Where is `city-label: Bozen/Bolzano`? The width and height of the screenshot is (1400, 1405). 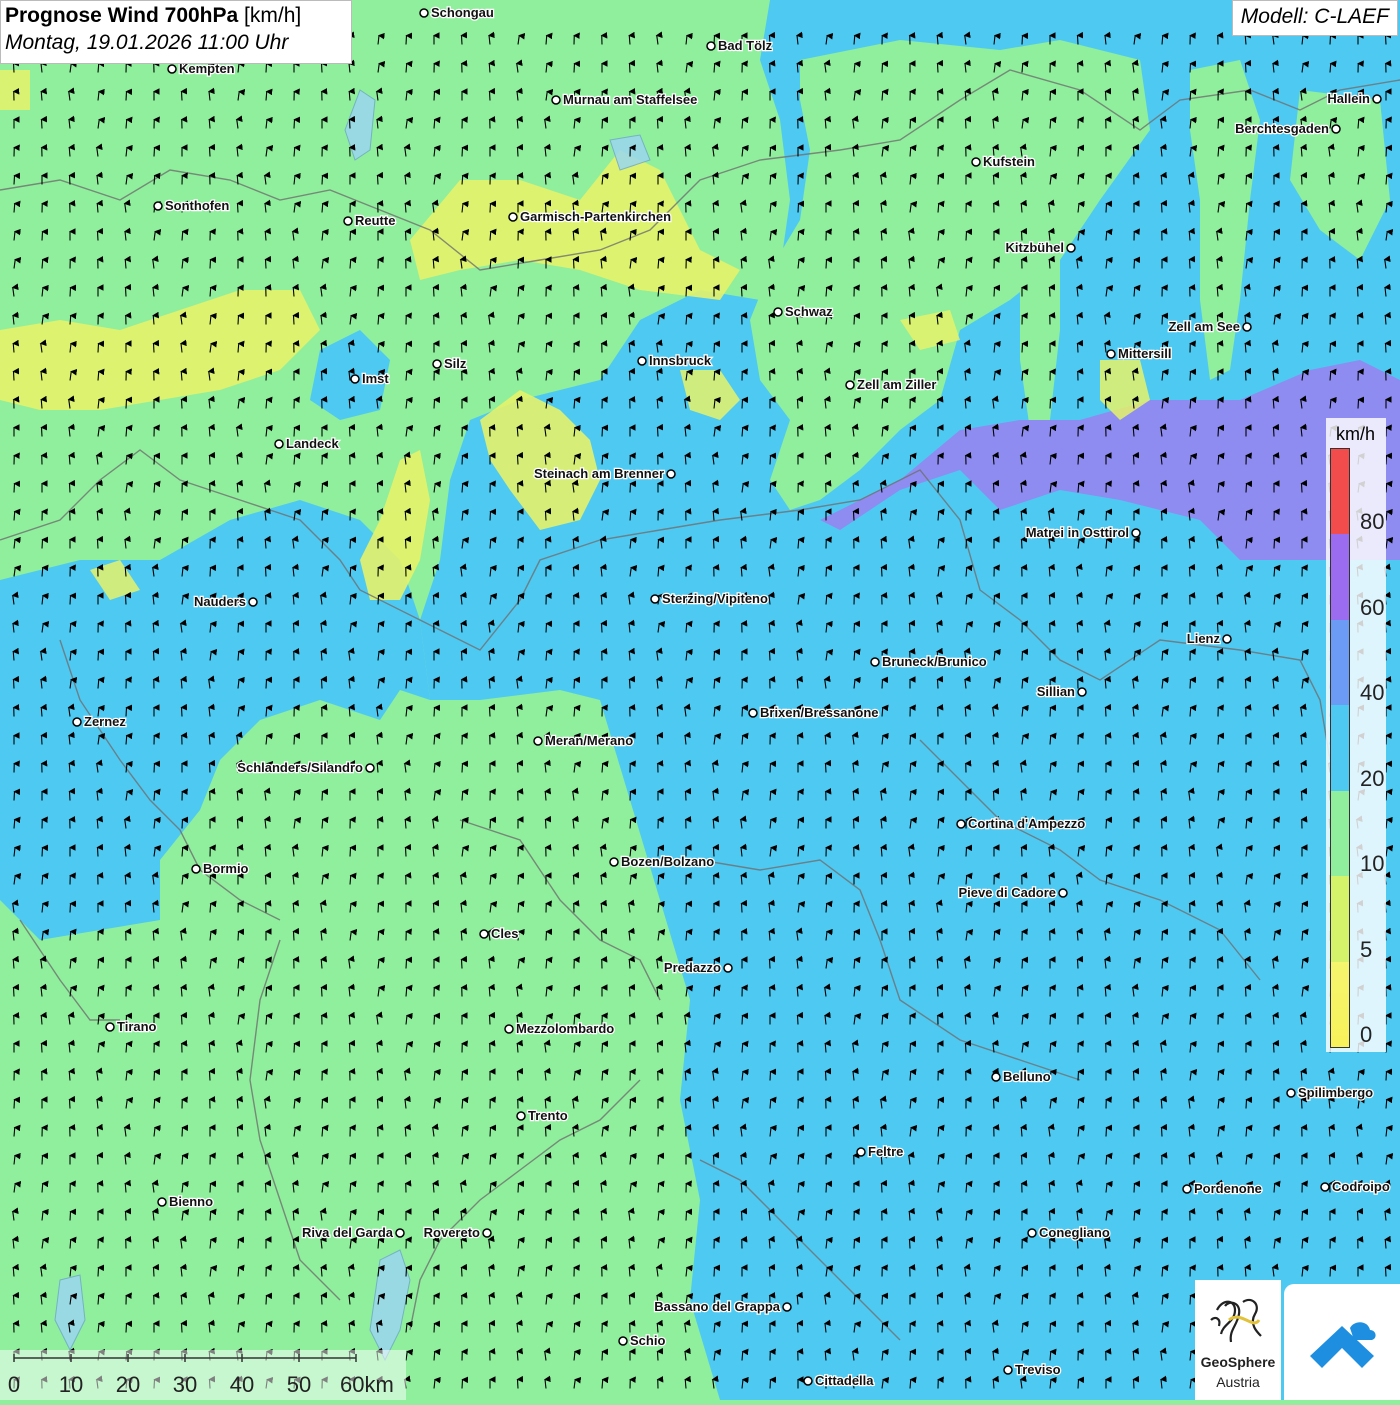 city-label: Bozen/Bolzano is located at coordinates (667, 861).